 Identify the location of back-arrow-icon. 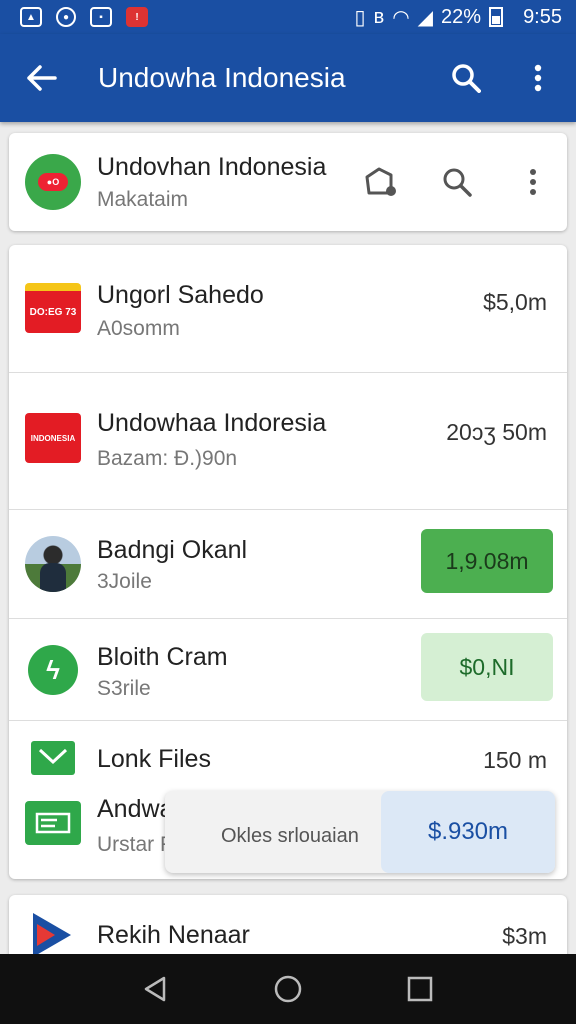
(42, 78).